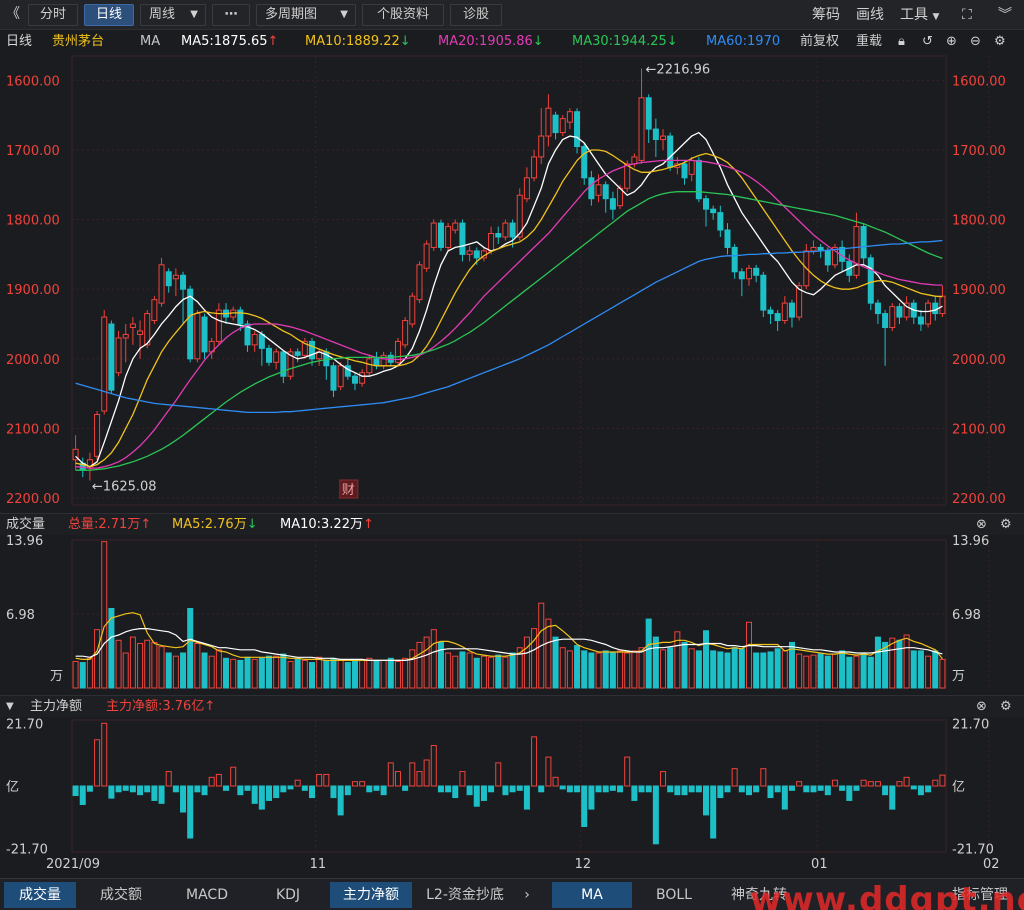  I want to click on tab-ma: MA, so click(592, 895).